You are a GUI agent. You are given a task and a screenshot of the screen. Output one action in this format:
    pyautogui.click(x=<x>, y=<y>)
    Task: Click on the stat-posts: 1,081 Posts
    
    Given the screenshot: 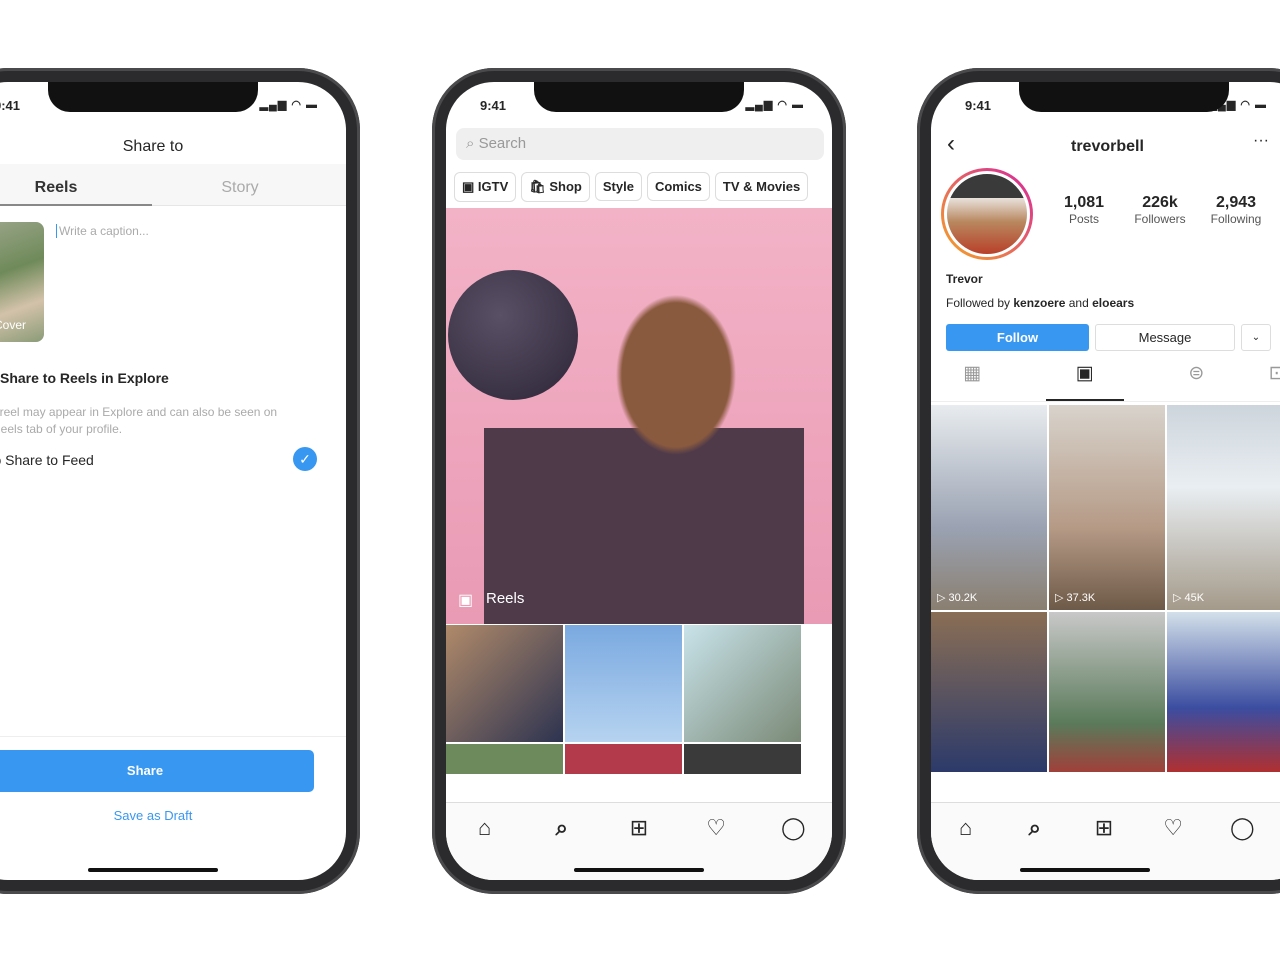 What is the action you would take?
    pyautogui.click(x=1084, y=210)
    